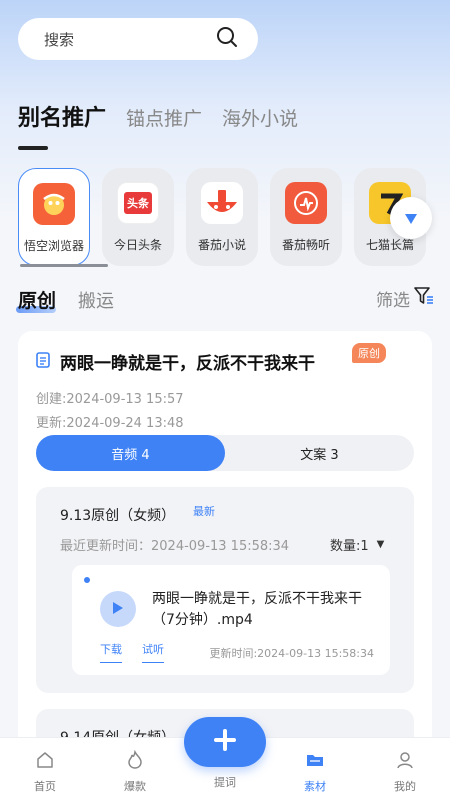 This screenshot has height=800, width=450. Describe the element at coordinates (257, 609) in the screenshot. I see `file-name: 两眼一睁就是干，反派不干我来干（7分钟）.mp4` at that location.